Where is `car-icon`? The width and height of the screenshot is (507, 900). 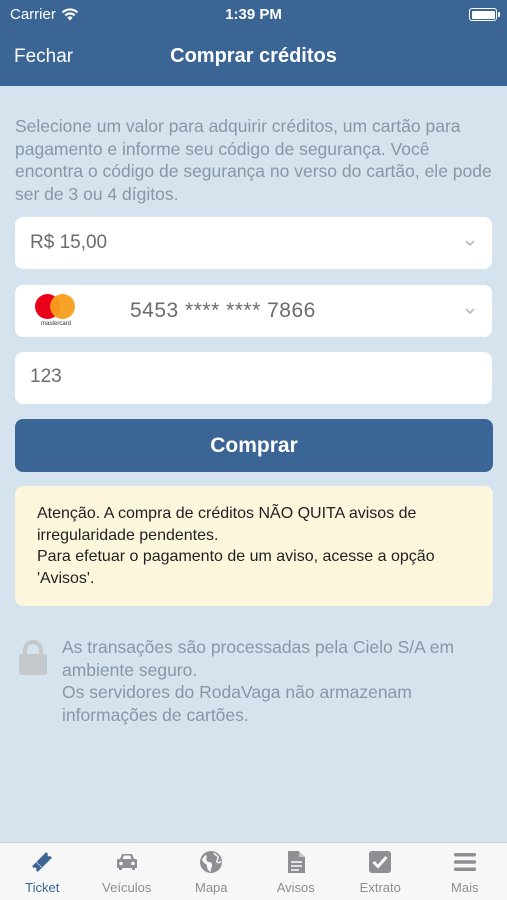
car-icon is located at coordinates (126, 862).